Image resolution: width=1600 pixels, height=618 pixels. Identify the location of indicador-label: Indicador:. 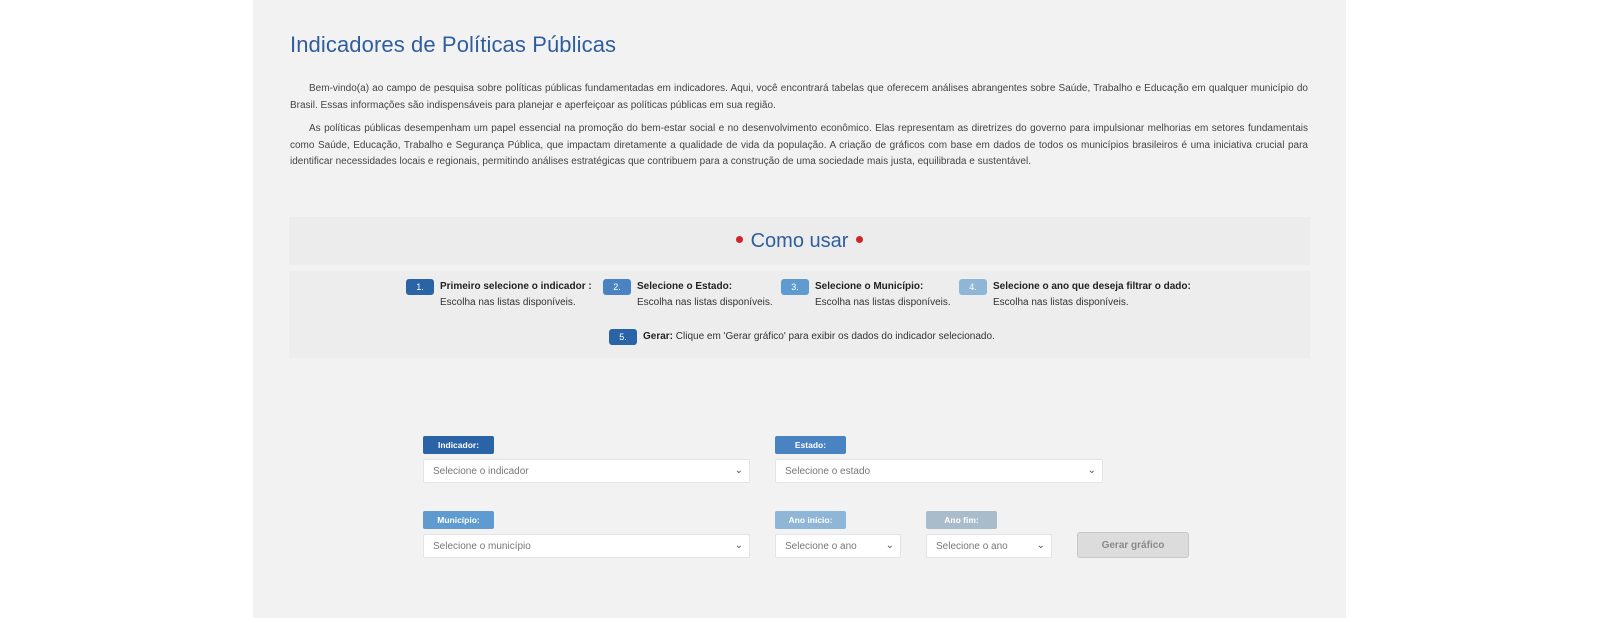
(458, 445).